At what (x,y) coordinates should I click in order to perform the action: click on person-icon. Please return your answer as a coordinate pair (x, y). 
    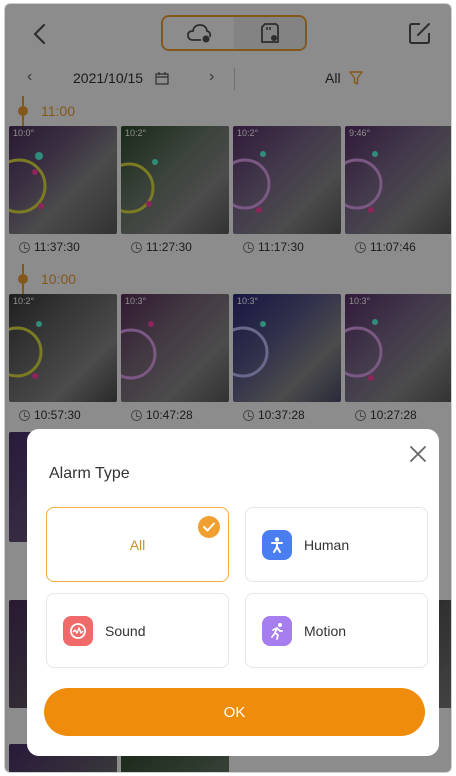
    Looking at the image, I should click on (277, 544).